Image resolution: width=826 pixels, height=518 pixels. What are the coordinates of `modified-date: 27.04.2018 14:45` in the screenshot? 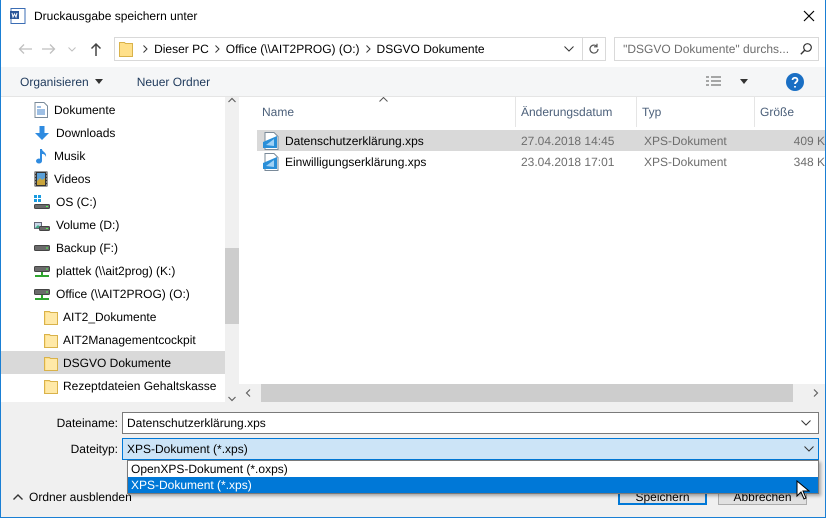 It's located at (568, 141).